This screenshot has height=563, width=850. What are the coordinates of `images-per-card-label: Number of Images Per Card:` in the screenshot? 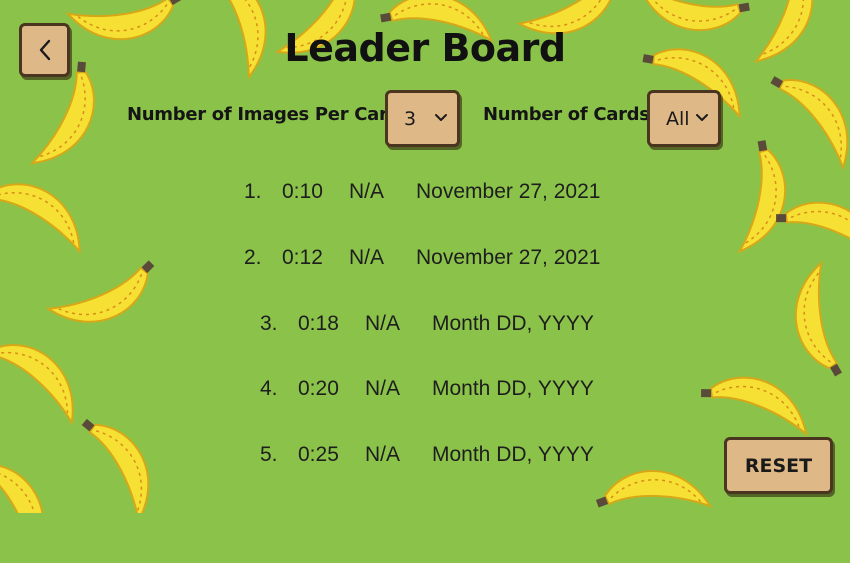 It's located at (267, 114).